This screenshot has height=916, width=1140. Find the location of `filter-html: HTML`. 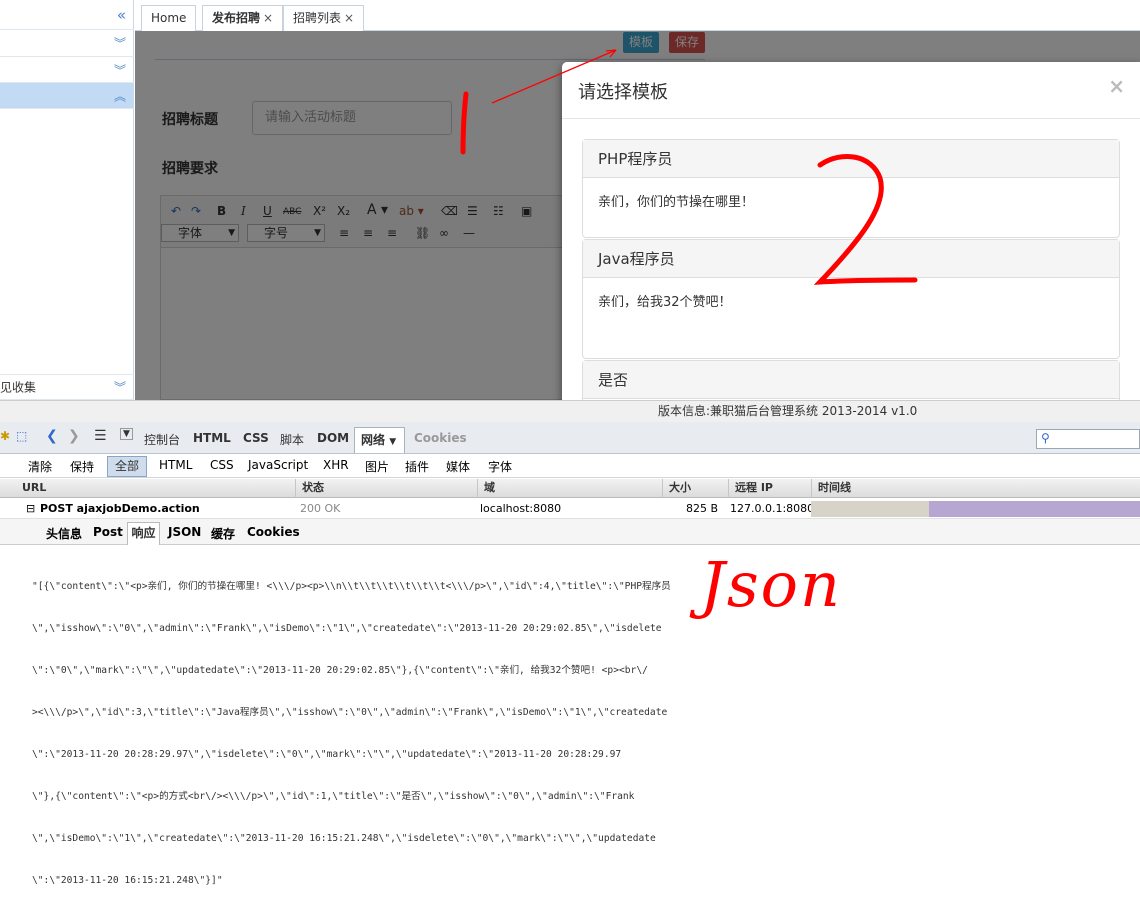

filter-html: HTML is located at coordinates (175, 465).